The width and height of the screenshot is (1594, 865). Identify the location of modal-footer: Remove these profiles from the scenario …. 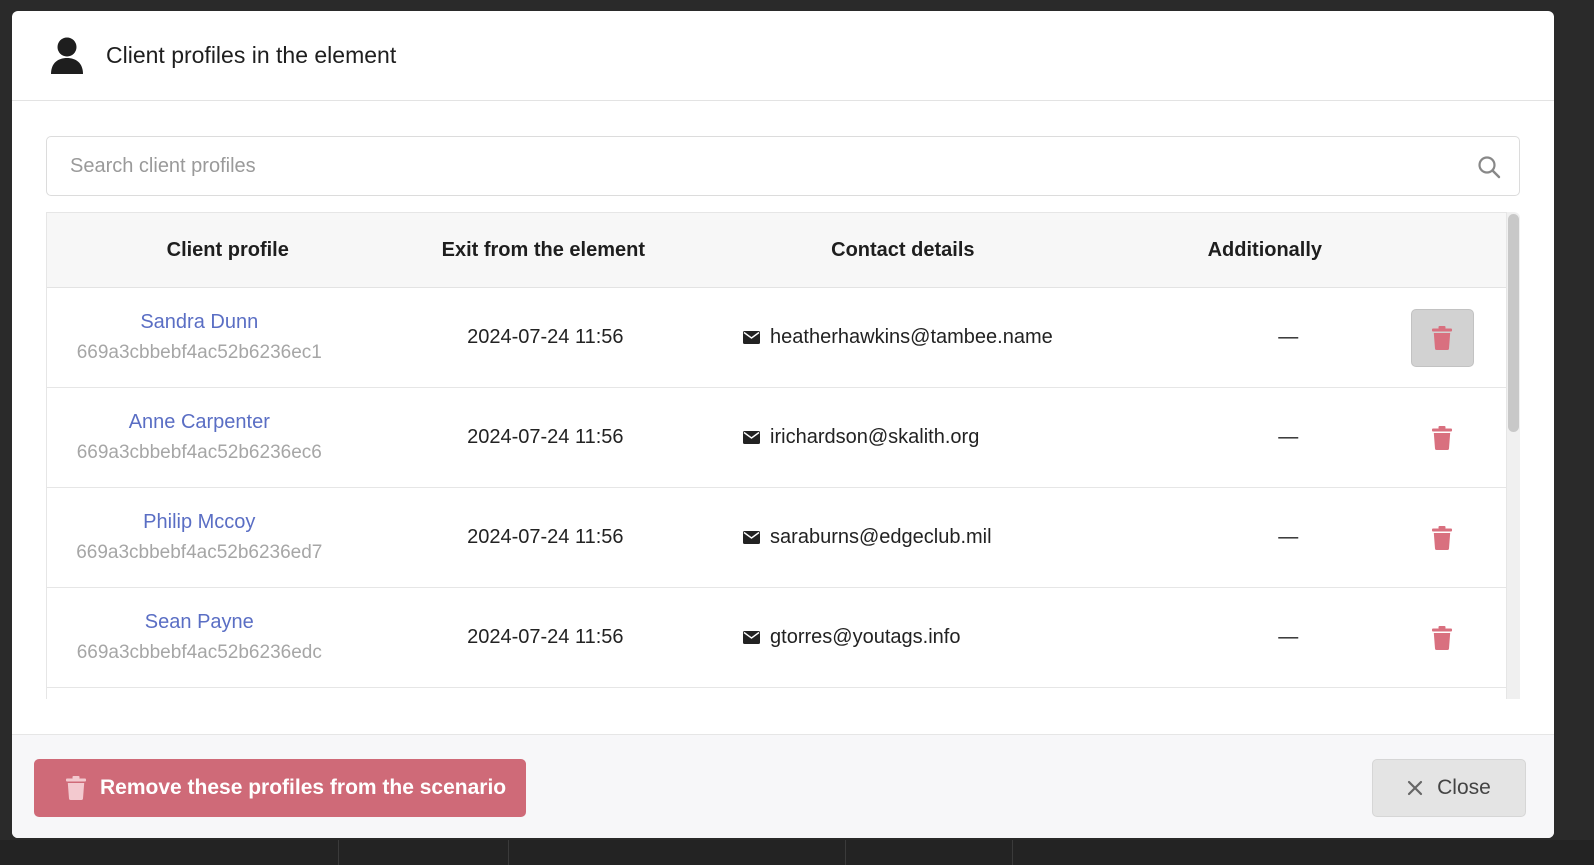
(783, 786).